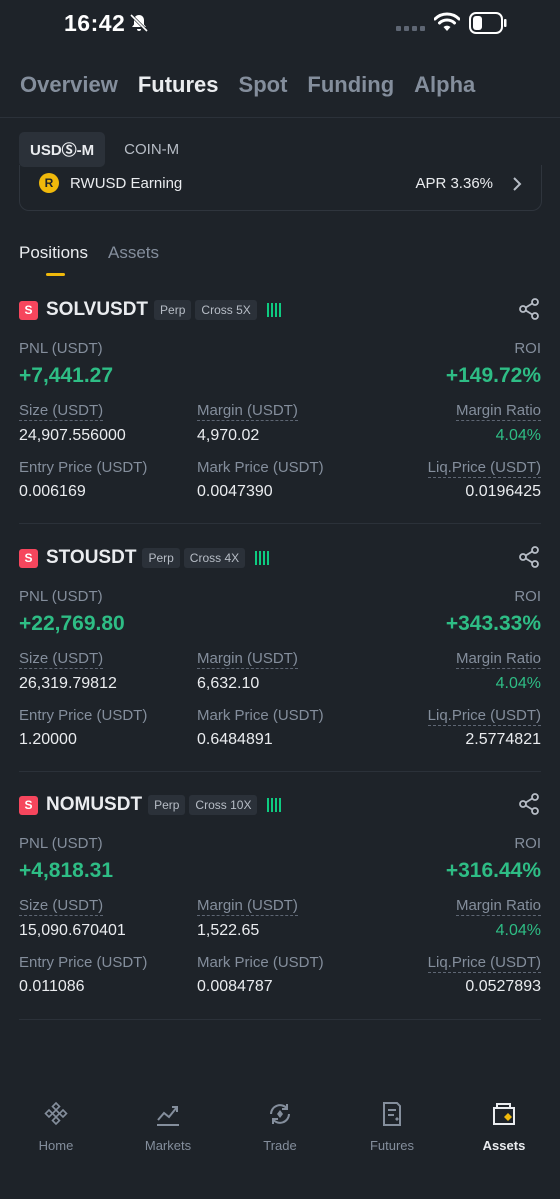 Image resolution: width=560 pixels, height=1199 pixels. What do you see at coordinates (53, 253) in the screenshot?
I see `tab-positions: Positions` at bounding box center [53, 253].